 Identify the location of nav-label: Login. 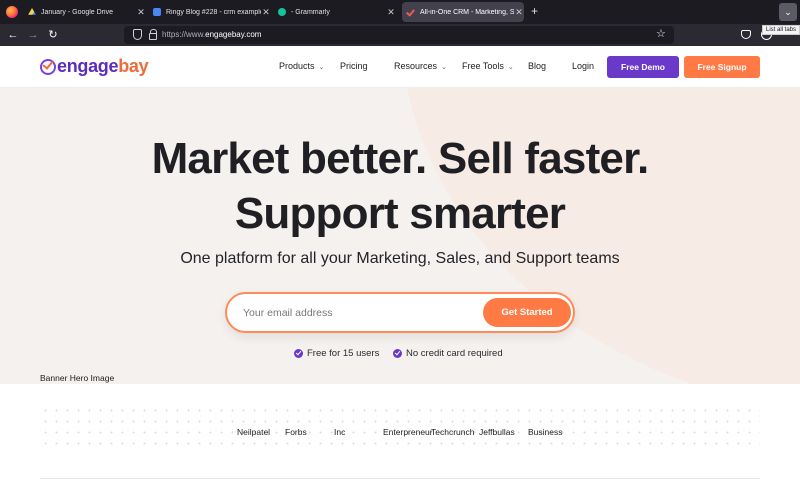
(583, 66).